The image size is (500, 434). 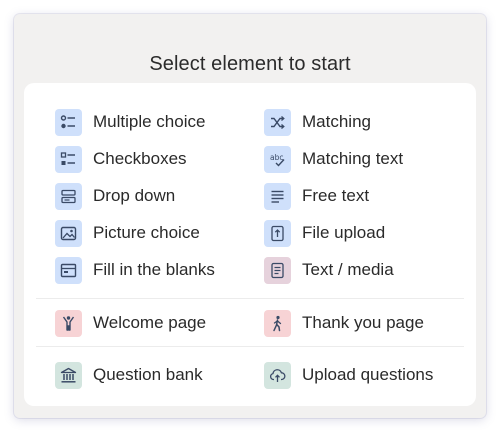 I want to click on person-celebrating-icon, so click(x=68, y=323).